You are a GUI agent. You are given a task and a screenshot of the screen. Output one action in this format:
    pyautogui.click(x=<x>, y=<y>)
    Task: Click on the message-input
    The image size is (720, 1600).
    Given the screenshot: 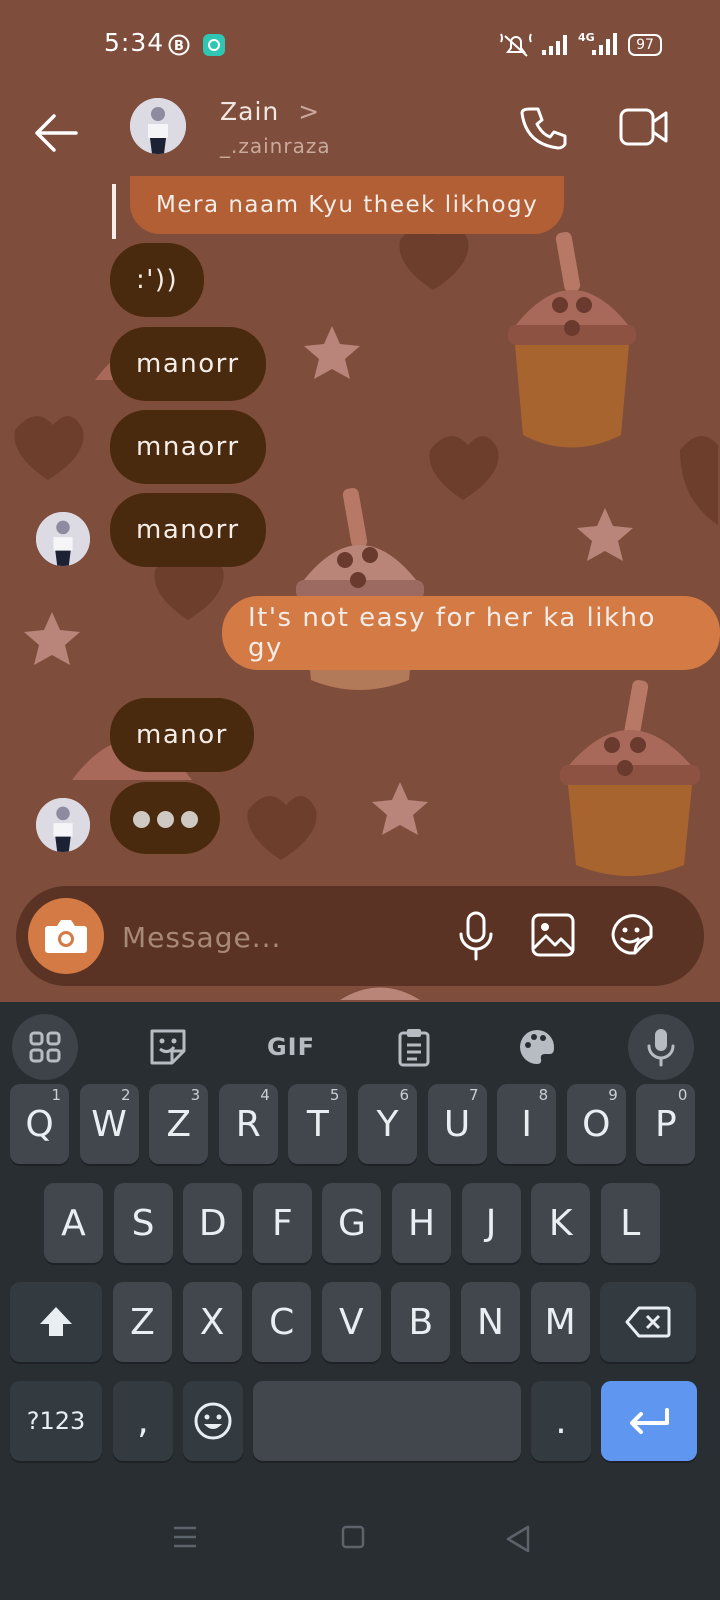 What is the action you would take?
    pyautogui.click(x=282, y=937)
    